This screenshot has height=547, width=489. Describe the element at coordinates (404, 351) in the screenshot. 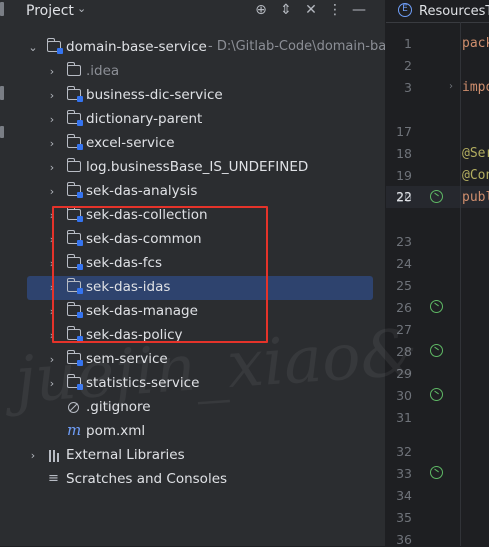

I see `line-number: 28` at that location.